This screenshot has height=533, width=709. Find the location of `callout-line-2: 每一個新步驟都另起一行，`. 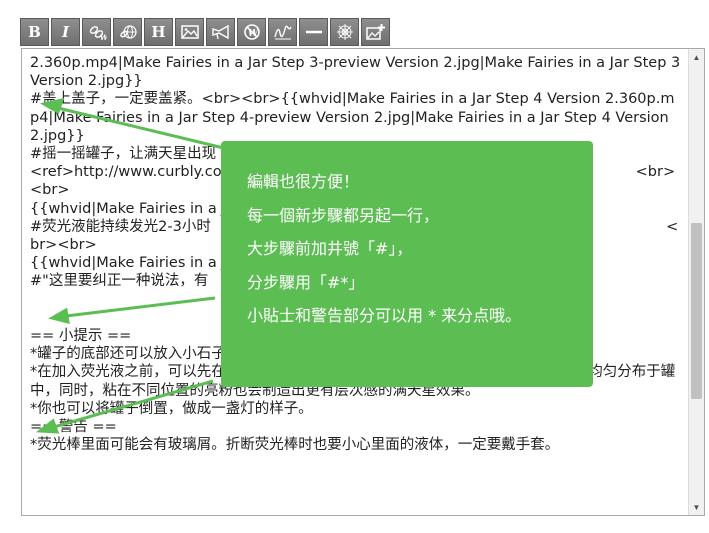

callout-line-2: 每一個新步驟都另起一行， is located at coordinates (343, 215).